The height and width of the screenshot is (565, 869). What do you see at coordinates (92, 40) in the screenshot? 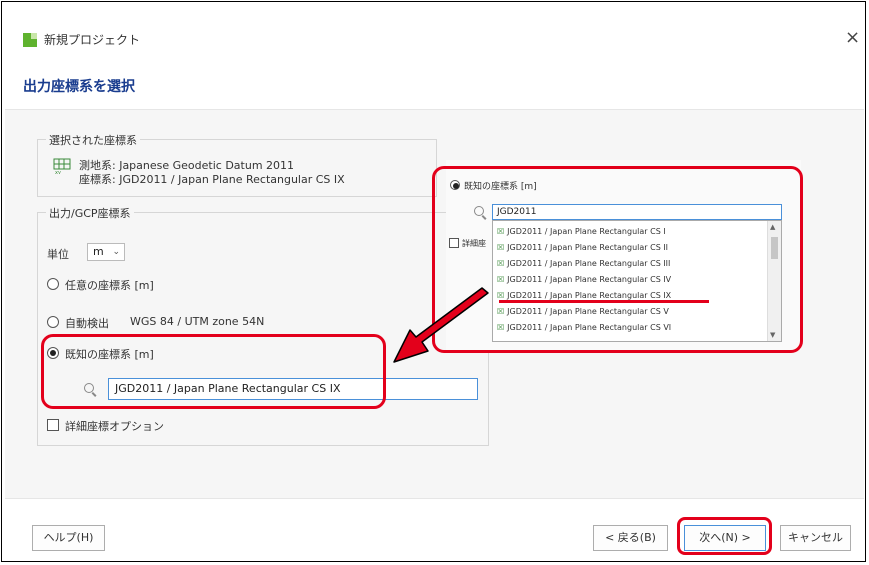
I see `window-title: 新規プロジェクト` at bounding box center [92, 40].